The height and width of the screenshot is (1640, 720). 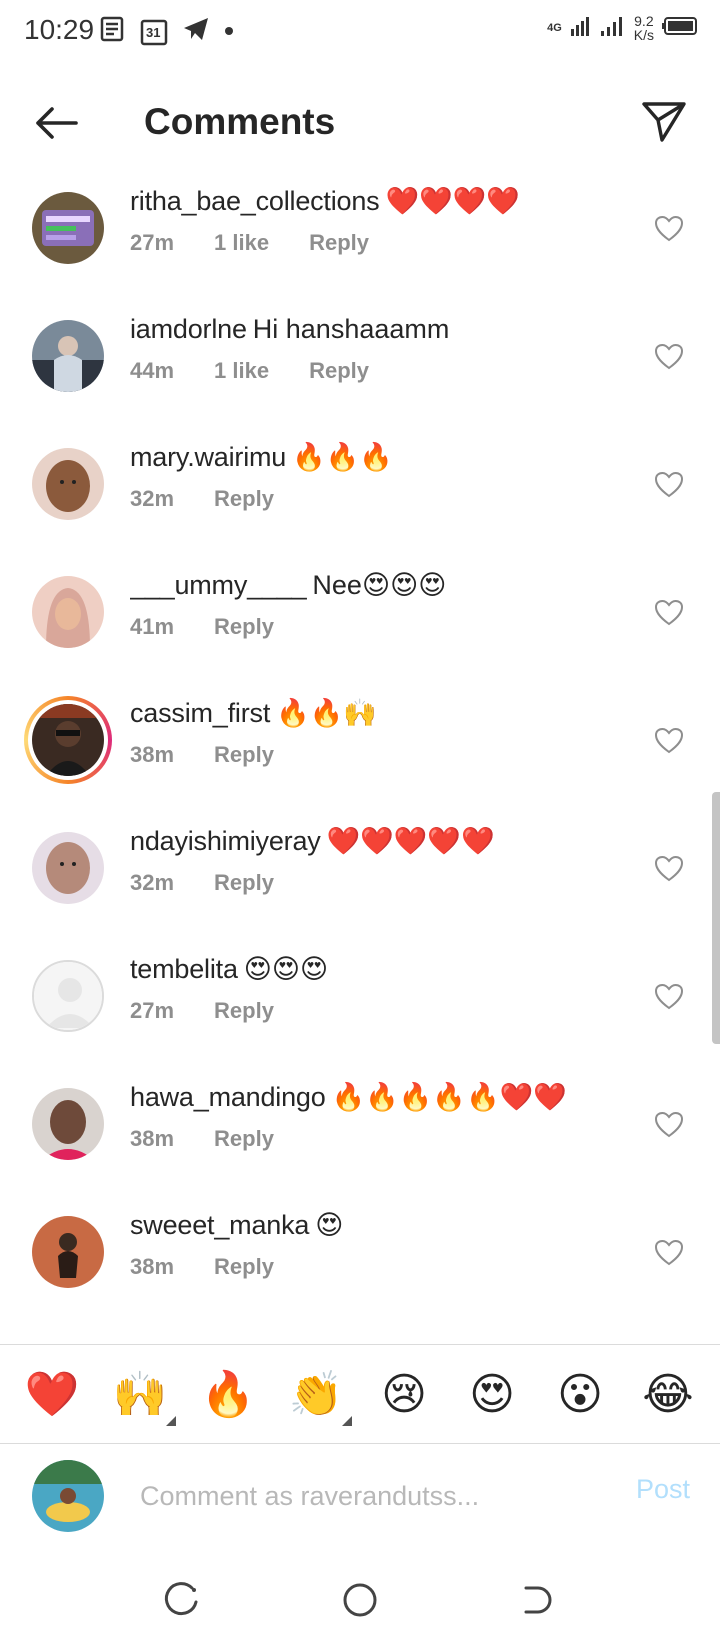 I want to click on story-ring-avatar, so click(x=68, y=740).